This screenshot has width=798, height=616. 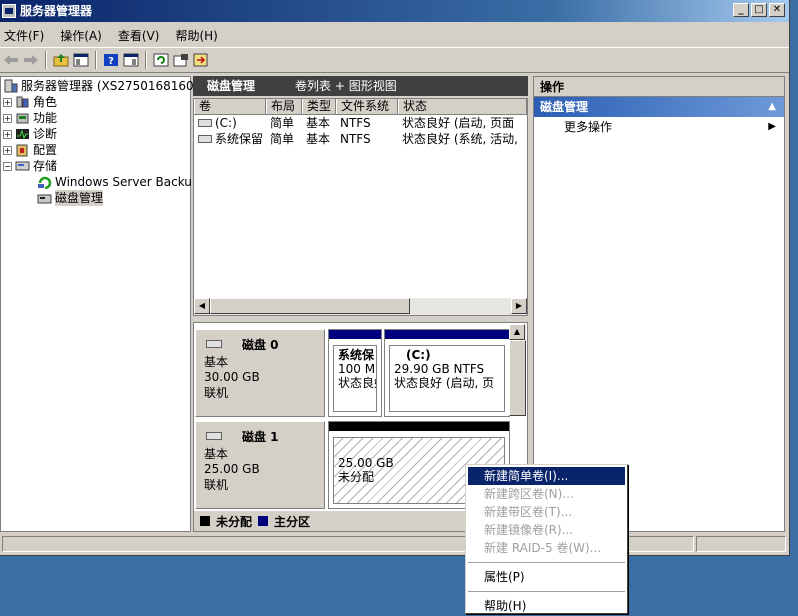 I want to click on disk-label: 磁盘 1 基本 25.00 GB 联机, so click(x=260, y=465).